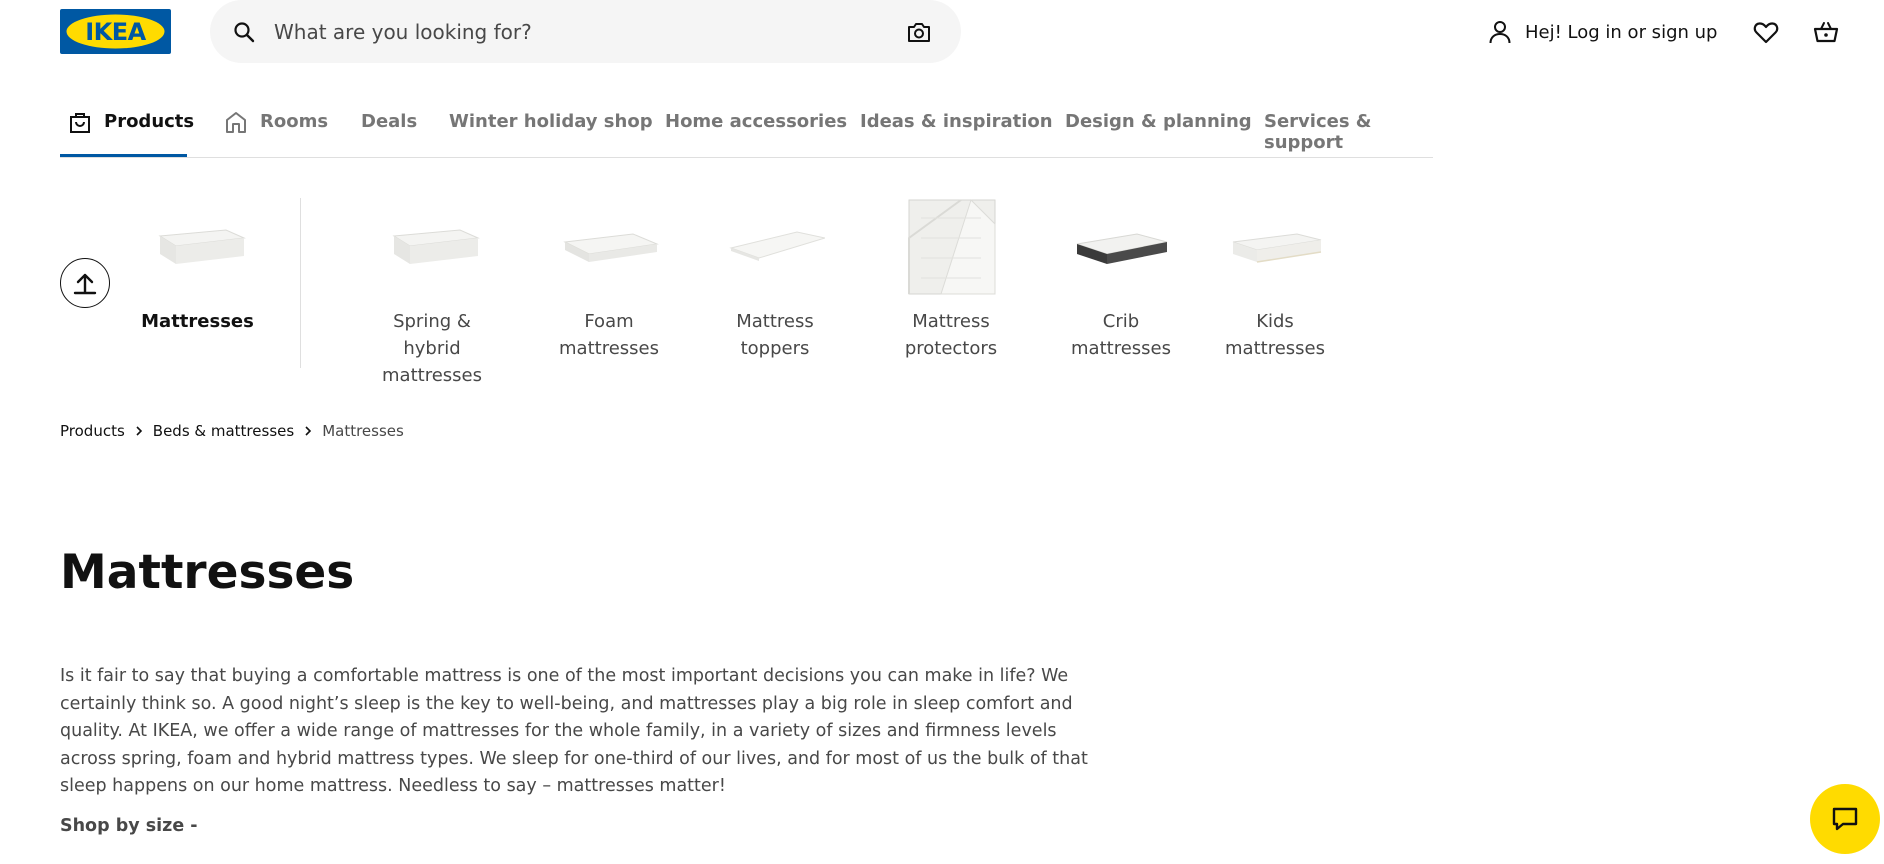 This screenshot has width=1884, height=864. Describe the element at coordinates (363, 431) in the screenshot. I see `breadcrumb-current: Mattresses` at that location.